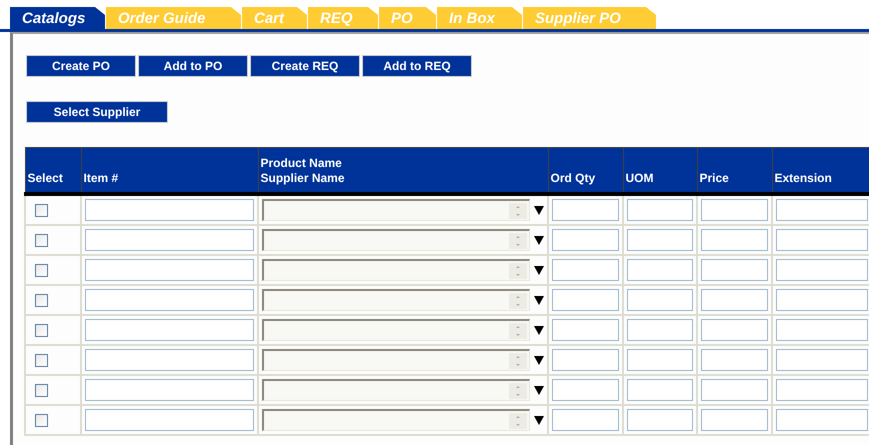 This screenshot has width=869, height=445. Describe the element at coordinates (169, 171) in the screenshot. I see `column-header: Item #` at that location.